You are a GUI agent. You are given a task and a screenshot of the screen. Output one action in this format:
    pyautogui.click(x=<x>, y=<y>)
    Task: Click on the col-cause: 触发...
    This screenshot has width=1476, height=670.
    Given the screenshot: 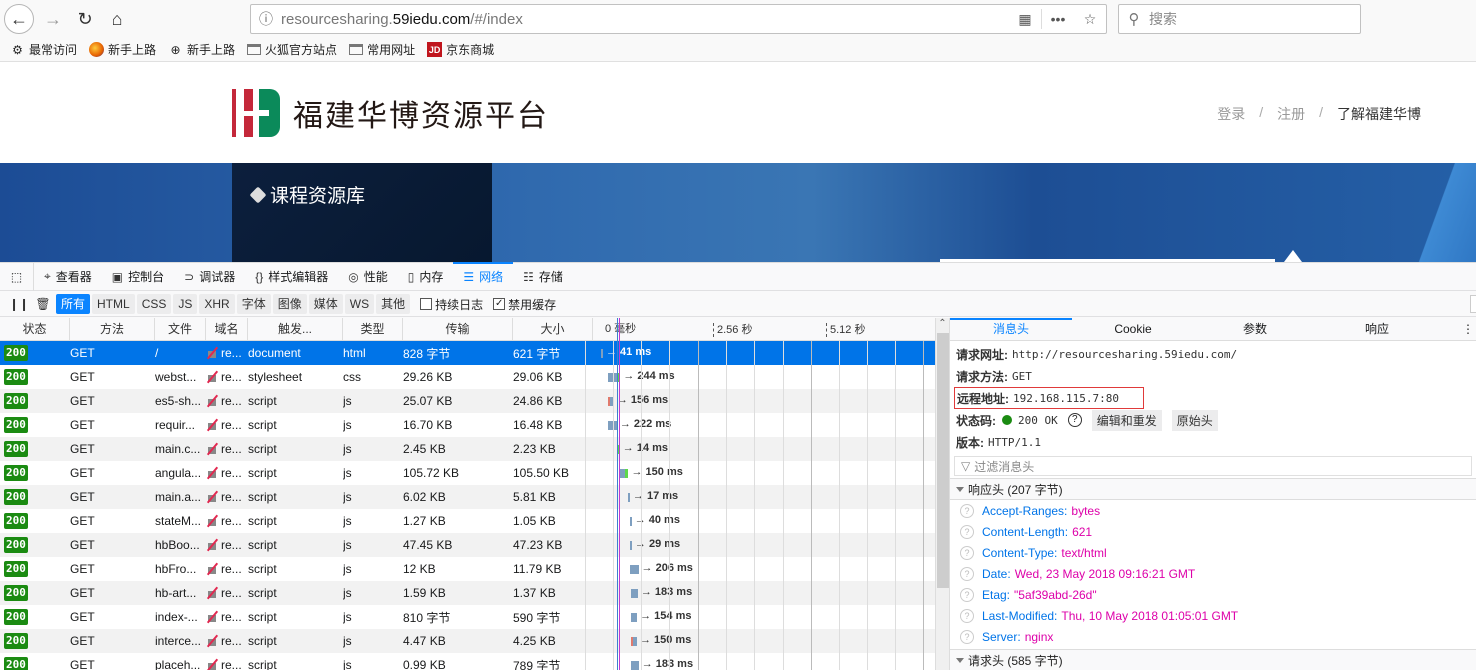 What is the action you would take?
    pyautogui.click(x=295, y=329)
    